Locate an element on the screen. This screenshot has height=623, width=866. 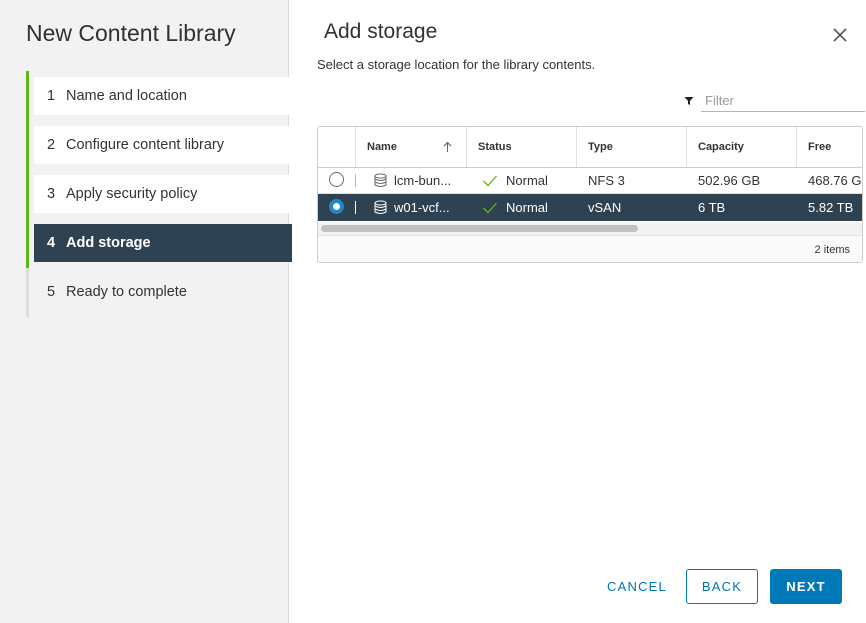
filter-icon is located at coordinates (689, 101).